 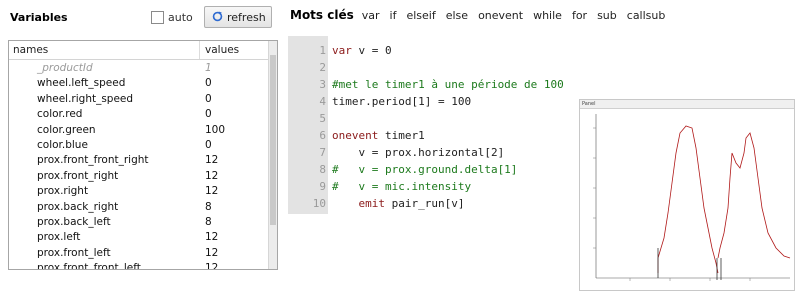 I want to click on variable-name: prox.front_left, so click(x=74, y=252).